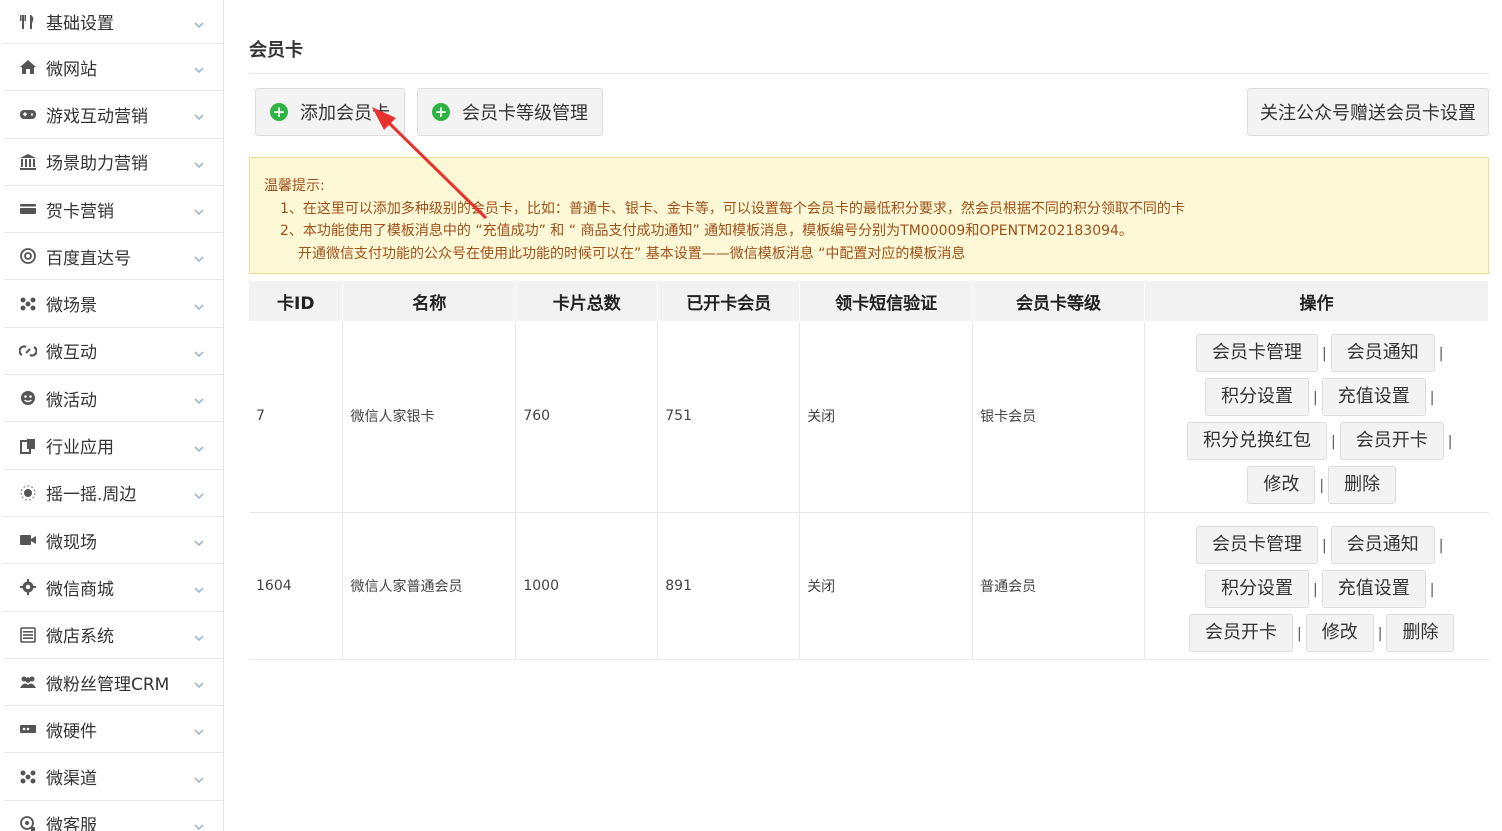 The width and height of the screenshot is (1502, 831). What do you see at coordinates (113, 304) in the screenshot?
I see `sidebar-item-micro-scene: 微场景` at bounding box center [113, 304].